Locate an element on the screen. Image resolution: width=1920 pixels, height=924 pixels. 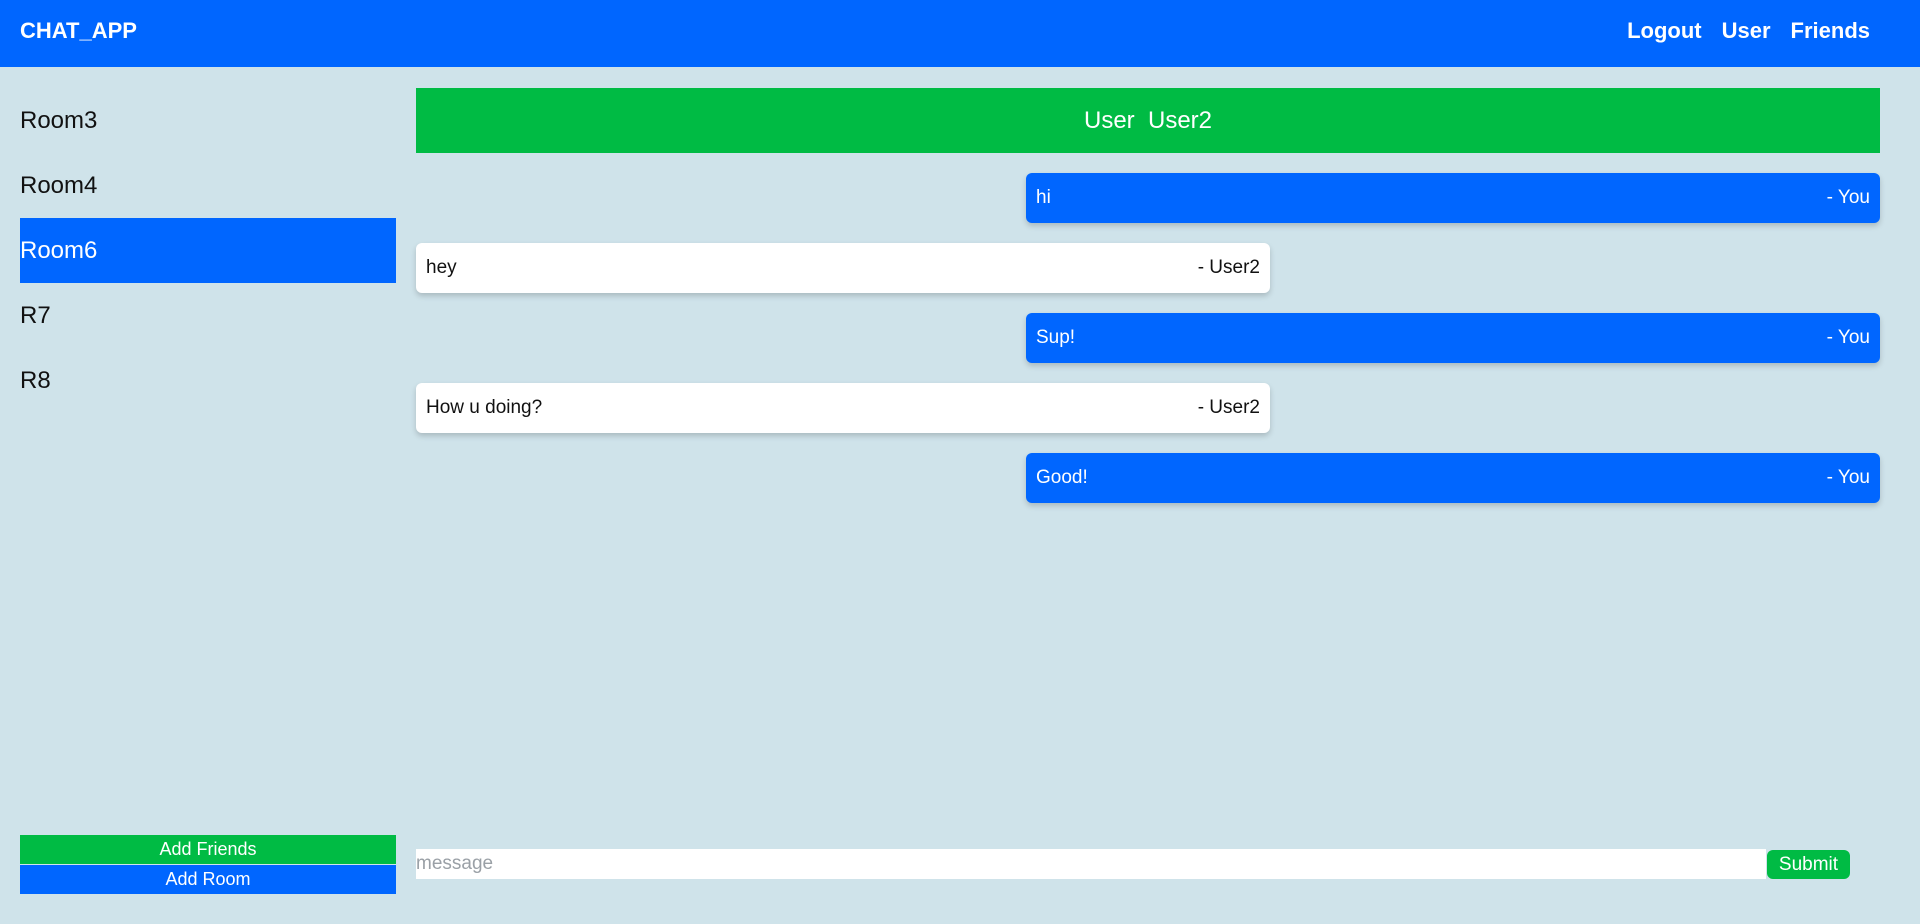
room-item: R7 is located at coordinates (208, 315).